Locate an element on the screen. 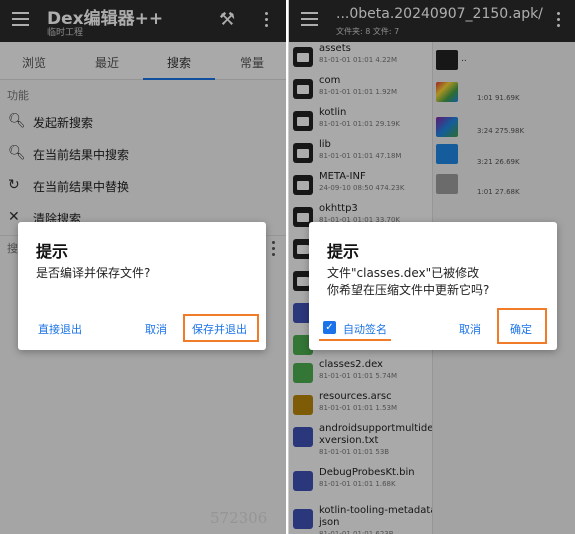 Image resolution: width=575 pixels, height=534 pixels. save-dialog: 提示 是否编译并保存文件? 直接退出 取消 保存并退出 is located at coordinates (142, 286).